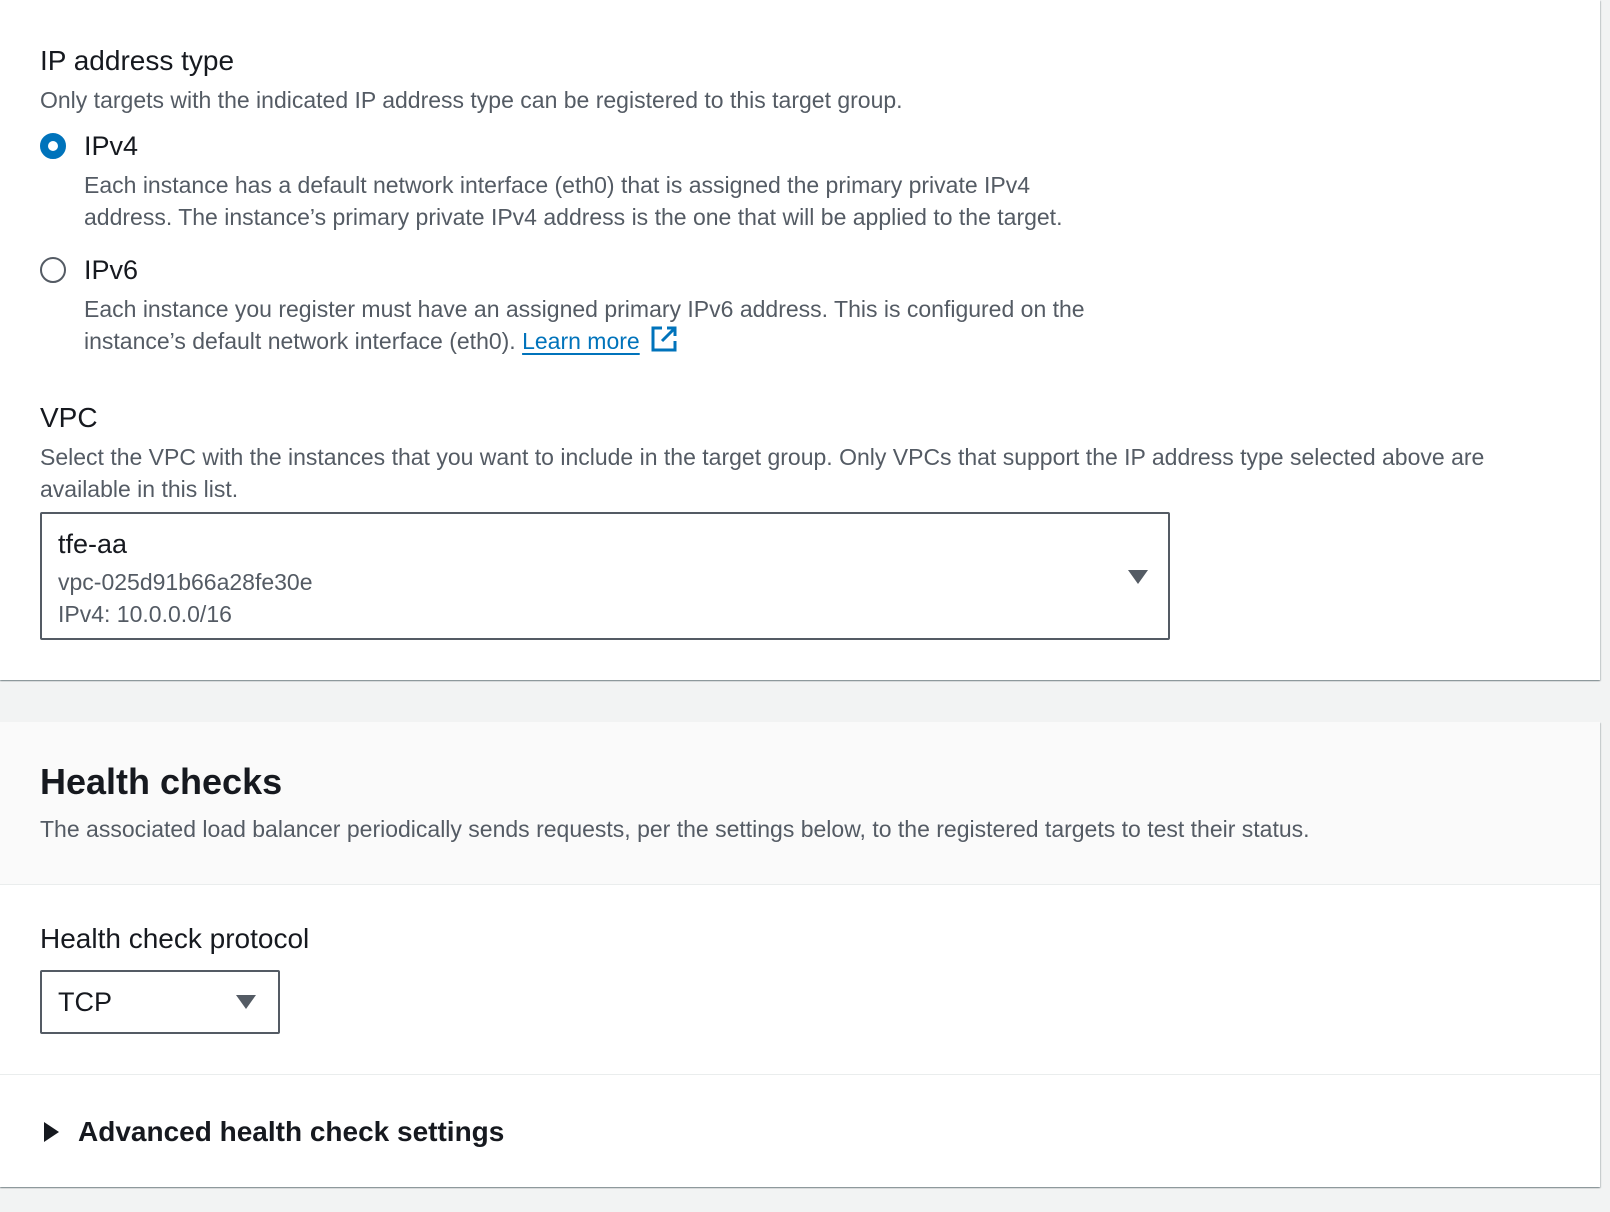 This screenshot has width=1610, height=1212. Describe the element at coordinates (111, 270) in the screenshot. I see `ipv6-option-label: IPv6` at that location.